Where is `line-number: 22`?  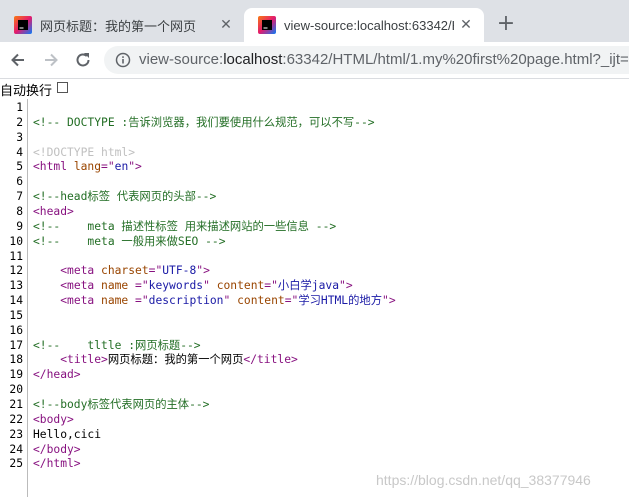 line-number: 22 is located at coordinates (16, 419).